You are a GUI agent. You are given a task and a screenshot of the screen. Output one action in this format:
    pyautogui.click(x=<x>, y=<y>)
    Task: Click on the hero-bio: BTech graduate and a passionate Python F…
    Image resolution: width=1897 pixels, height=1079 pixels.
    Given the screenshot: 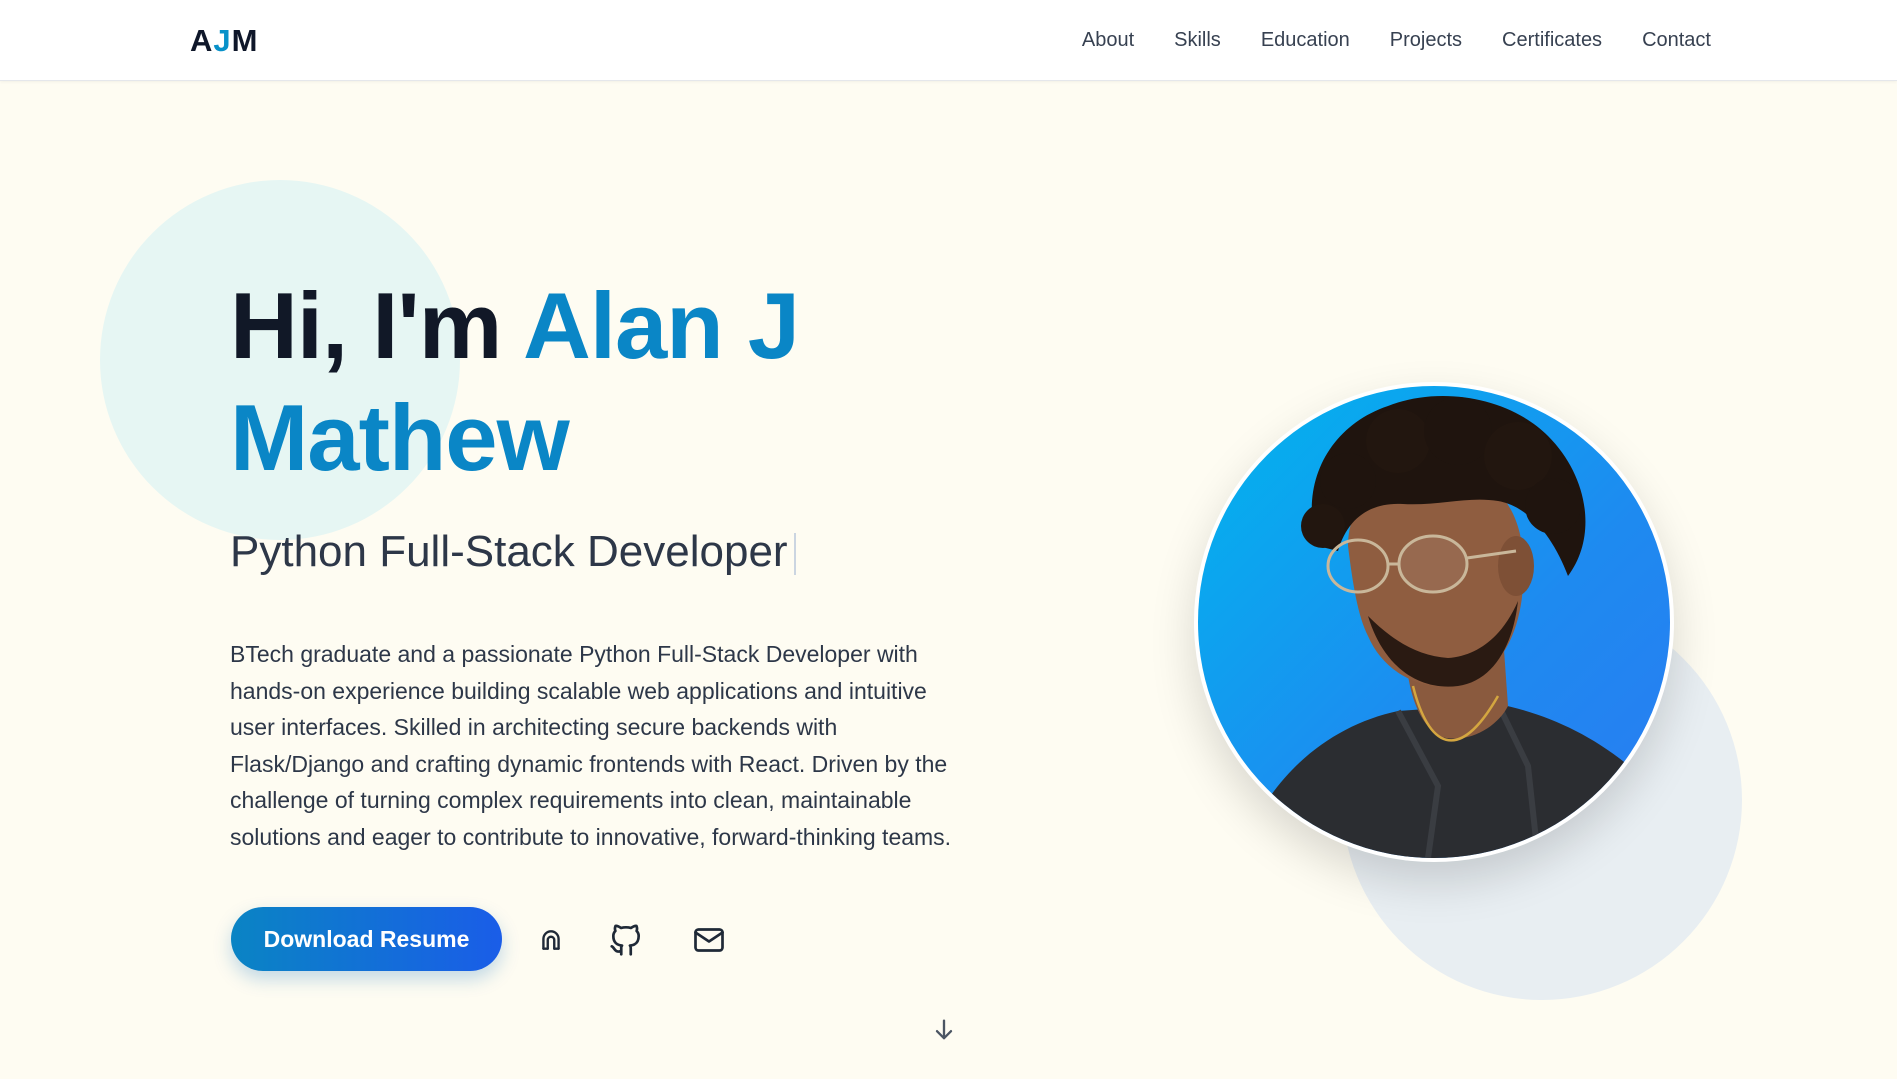 What is the action you would take?
    pyautogui.click(x=591, y=745)
    